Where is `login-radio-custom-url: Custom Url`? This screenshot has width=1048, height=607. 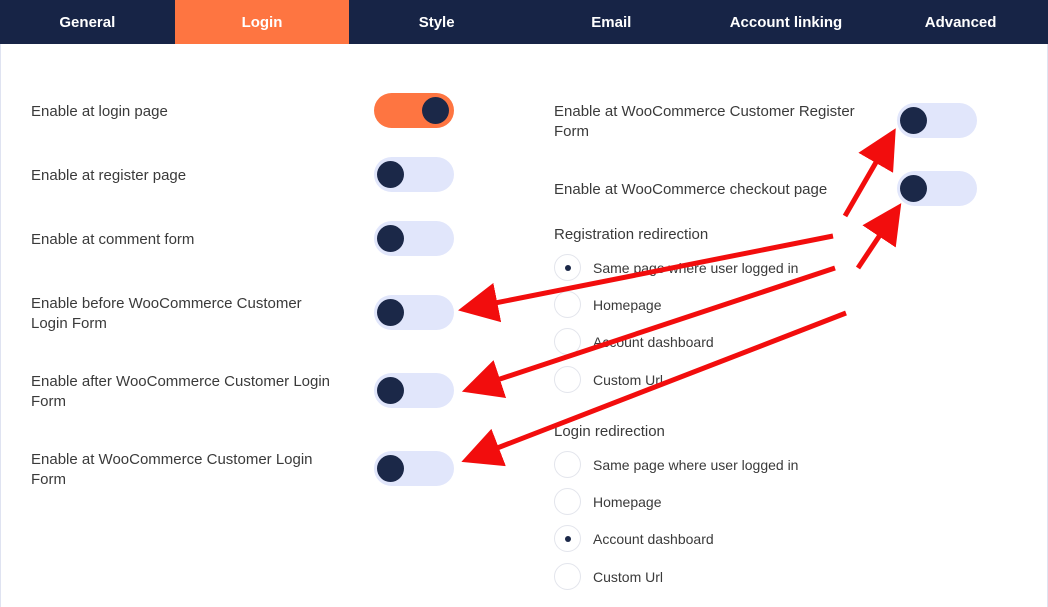 login-radio-custom-url: Custom Url is located at coordinates (608, 576).